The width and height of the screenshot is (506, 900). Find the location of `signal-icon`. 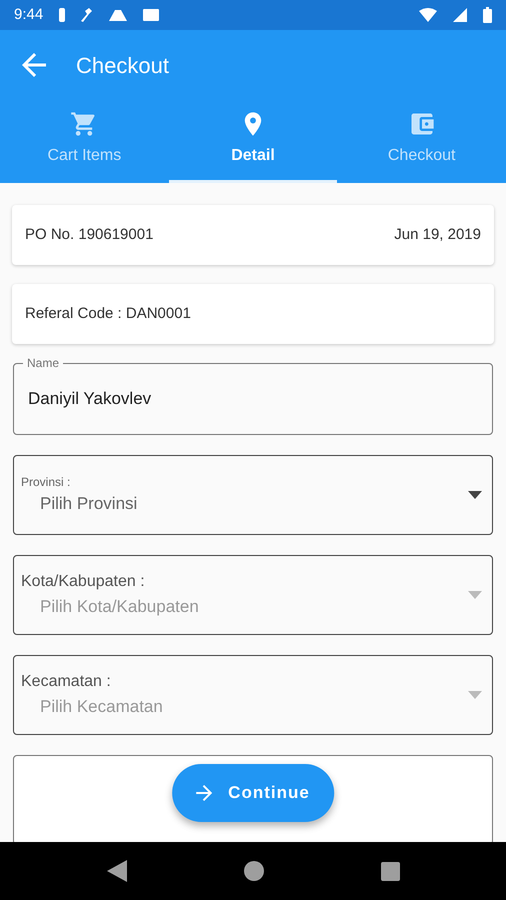

signal-icon is located at coordinates (460, 15).